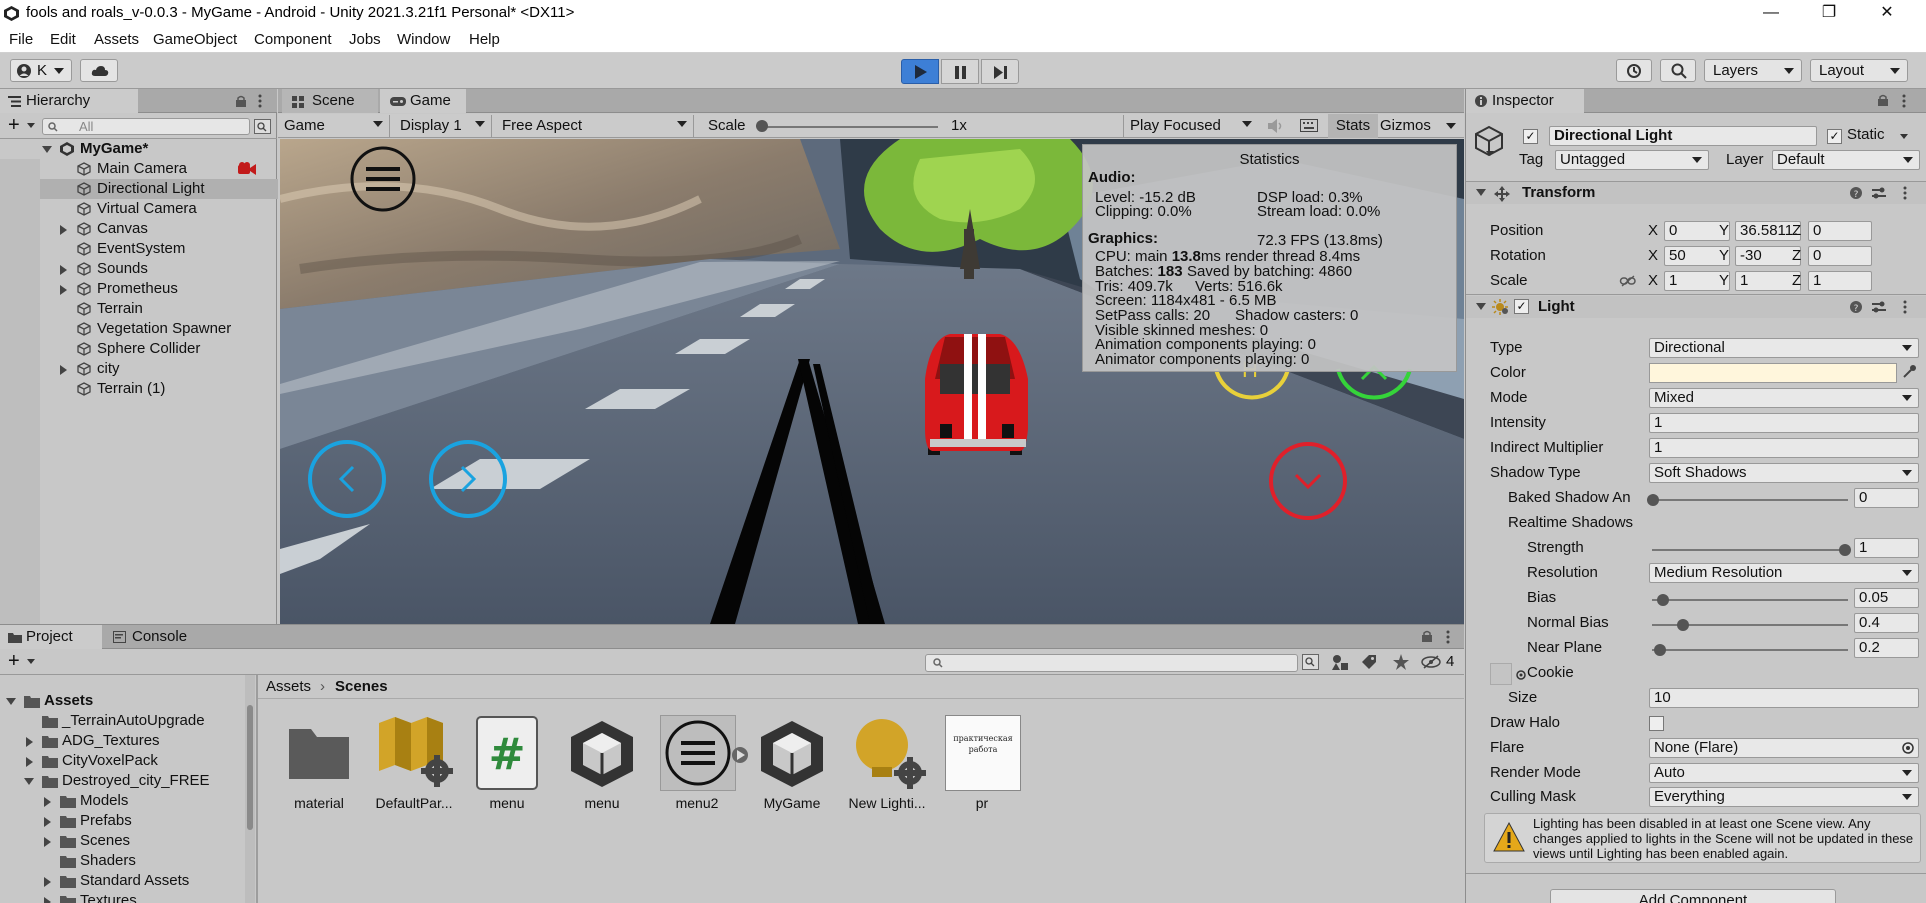  What do you see at coordinates (1886, 648) in the screenshot?
I see `near-plane-field: 0.2` at bounding box center [1886, 648].